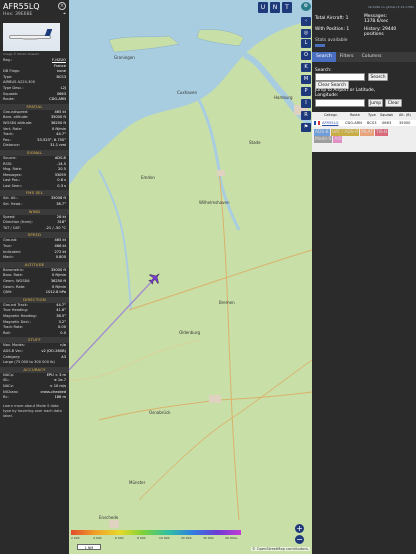 The height and width of the screenshot is (554, 416). Describe the element at coordinates (34, 146) in the screenshot. I see `info-row: Distance: 31.1 nmi` at that location.